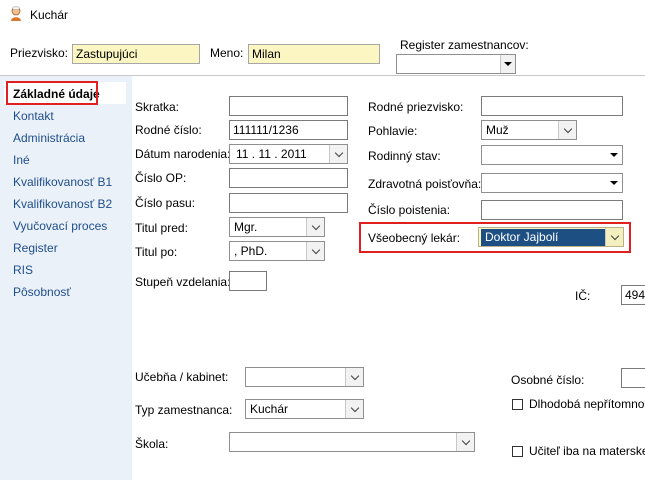 The height and width of the screenshot is (480, 645). I want to click on ucitel-materska-checkbox, so click(517, 451).